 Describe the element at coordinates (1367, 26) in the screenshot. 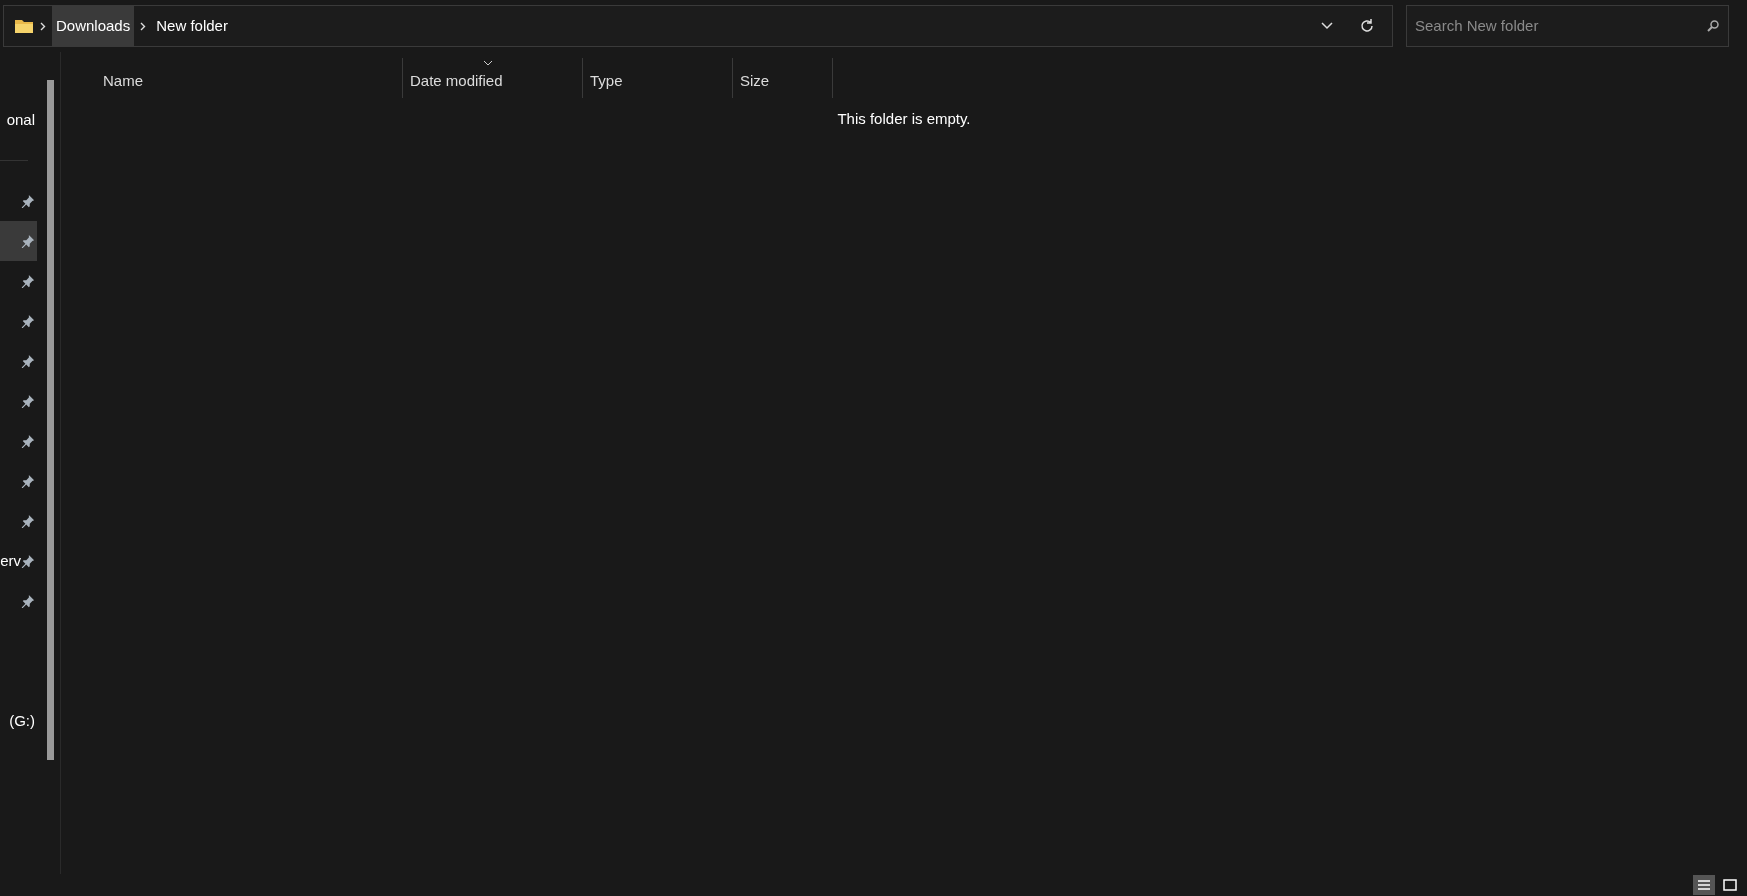

I see `refresh-icon` at that location.